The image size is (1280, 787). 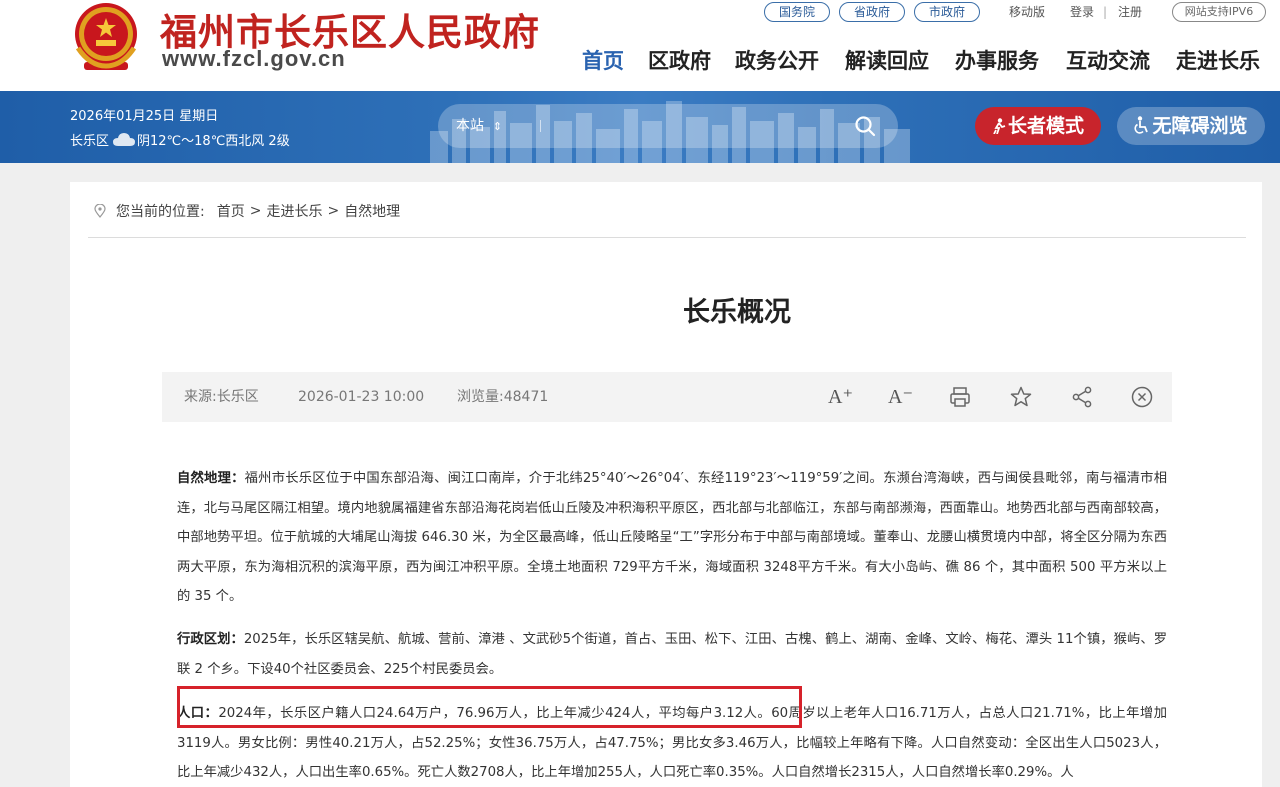 What do you see at coordinates (1045, 126) in the screenshot?
I see `elder-mode-label: 长者模式` at bounding box center [1045, 126].